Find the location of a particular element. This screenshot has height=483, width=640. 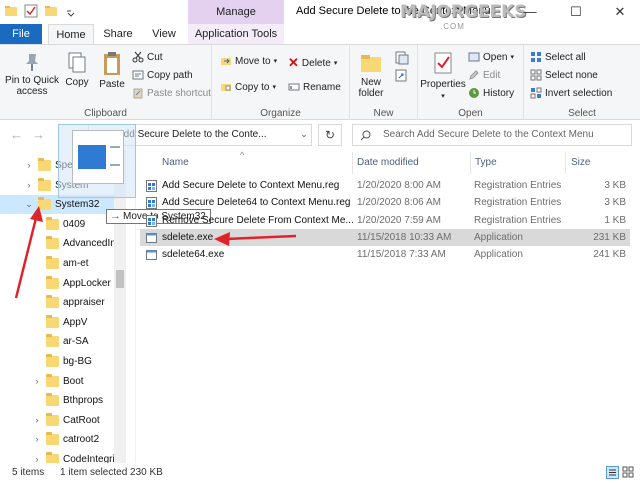

large-icons-view-icon is located at coordinates (628, 472).